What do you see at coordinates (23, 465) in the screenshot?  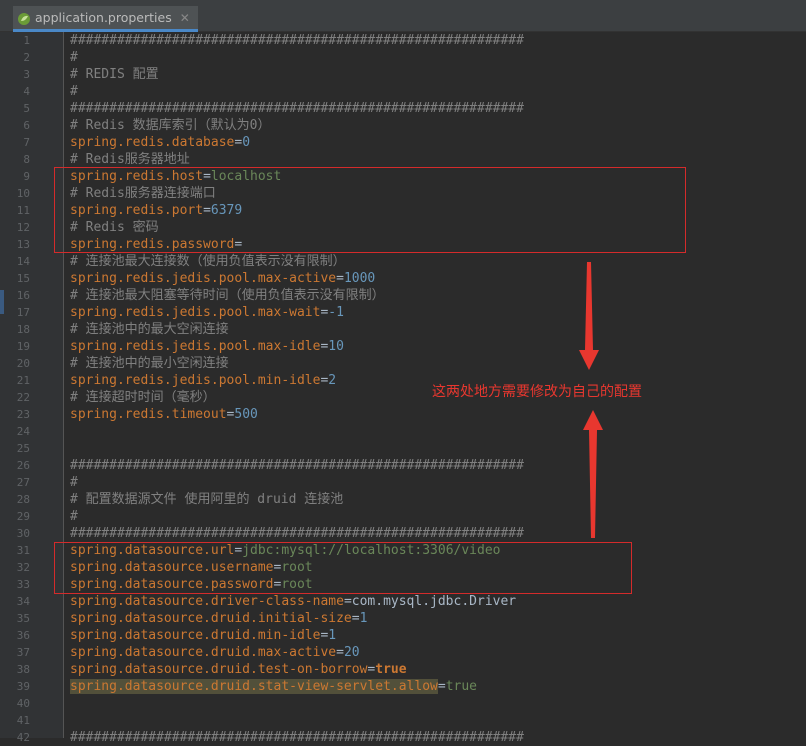 I see `line-number: 26` at bounding box center [23, 465].